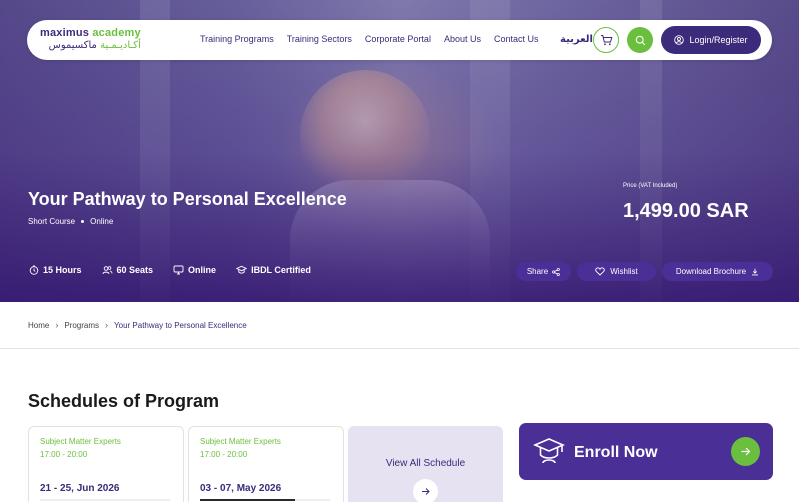 Image resolution: width=799 pixels, height=502 pixels. What do you see at coordinates (241, 488) in the screenshot?
I see `schedule-date: 03 - 07, May 2026` at bounding box center [241, 488].